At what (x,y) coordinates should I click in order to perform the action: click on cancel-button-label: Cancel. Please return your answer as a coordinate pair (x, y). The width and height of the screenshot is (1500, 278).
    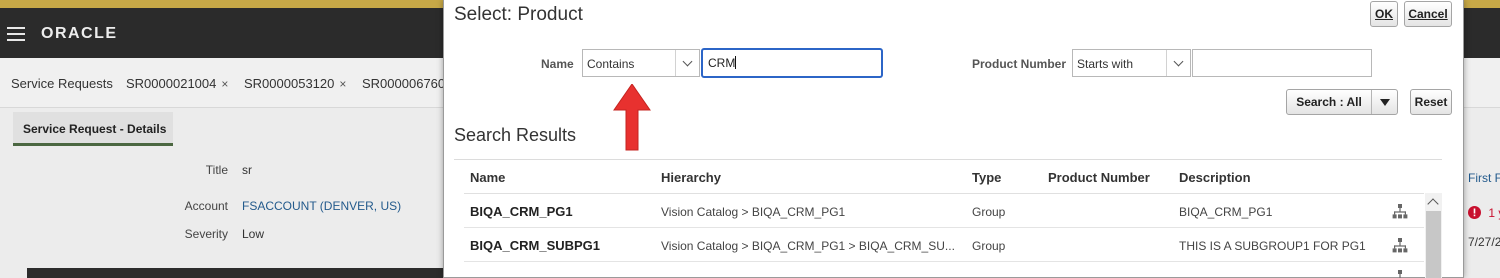
    Looking at the image, I should click on (1428, 14).